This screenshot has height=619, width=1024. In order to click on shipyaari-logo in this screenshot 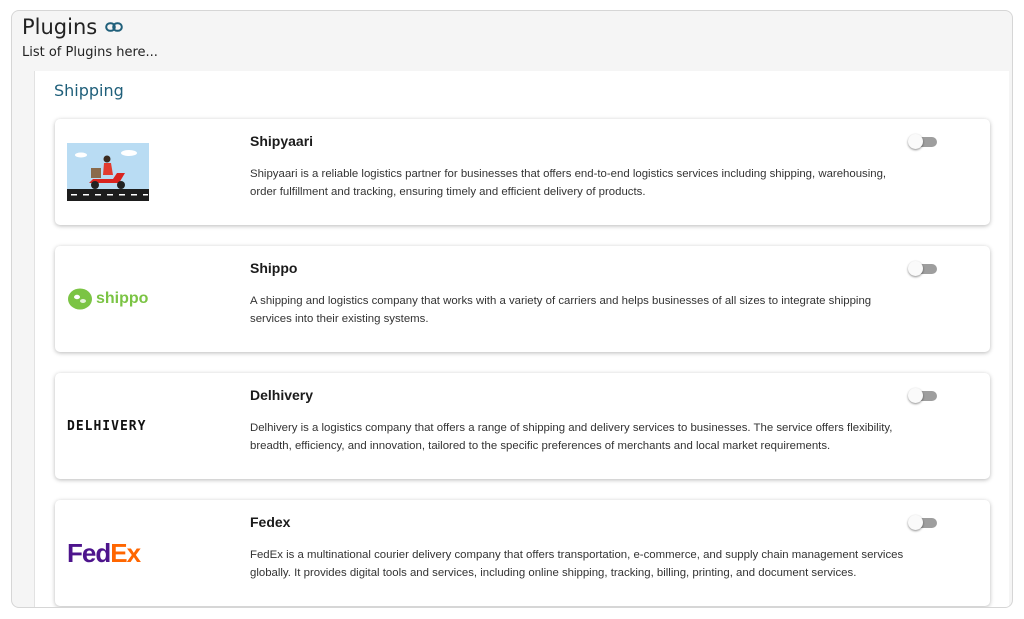, I will do `click(109, 172)`.